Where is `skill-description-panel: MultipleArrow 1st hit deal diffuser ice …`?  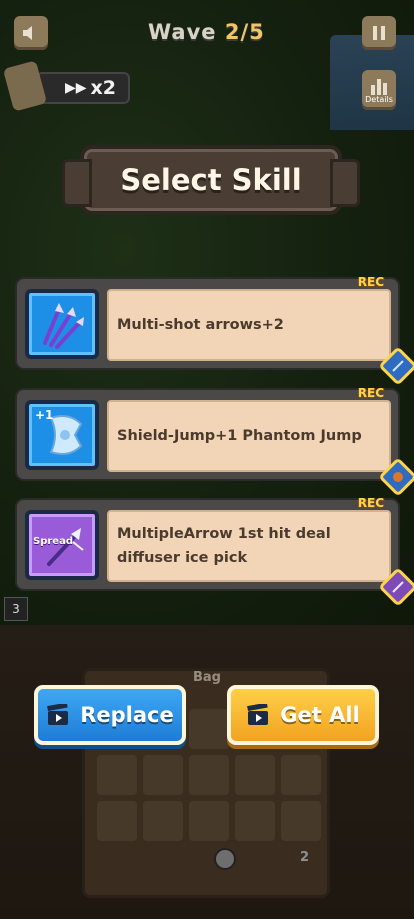
skill-description-panel: MultipleArrow 1st hit deal diffuser ice … is located at coordinates (249, 546).